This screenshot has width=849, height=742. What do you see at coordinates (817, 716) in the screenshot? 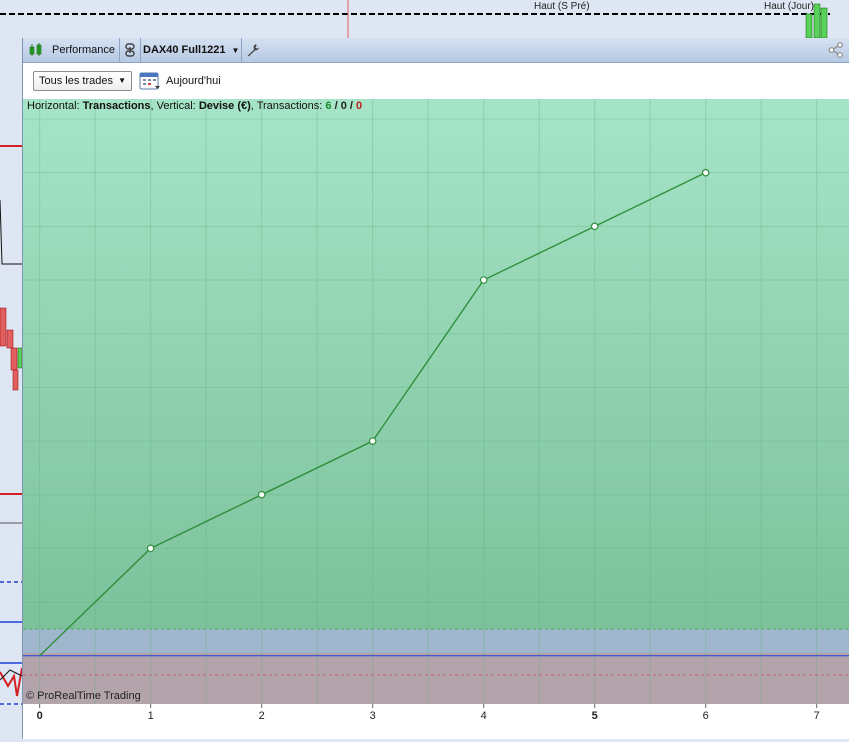
I see `x-tick-label: 7` at bounding box center [817, 716].